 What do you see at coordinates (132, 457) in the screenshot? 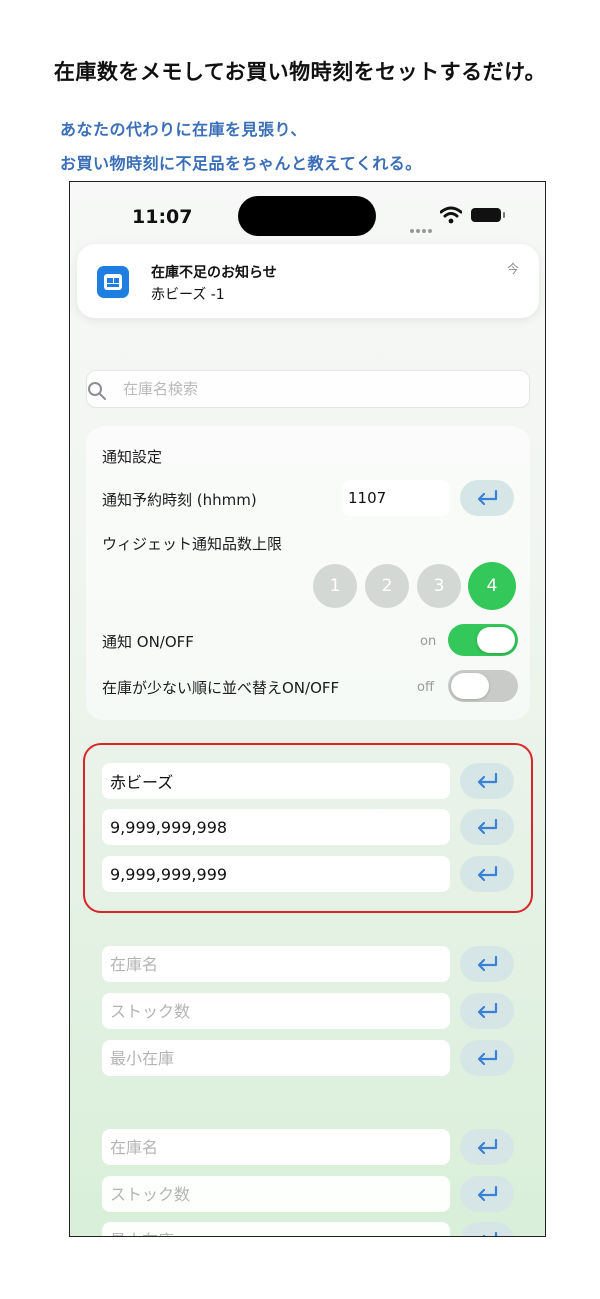
I see `settings-section-title: 通知設定` at bounding box center [132, 457].